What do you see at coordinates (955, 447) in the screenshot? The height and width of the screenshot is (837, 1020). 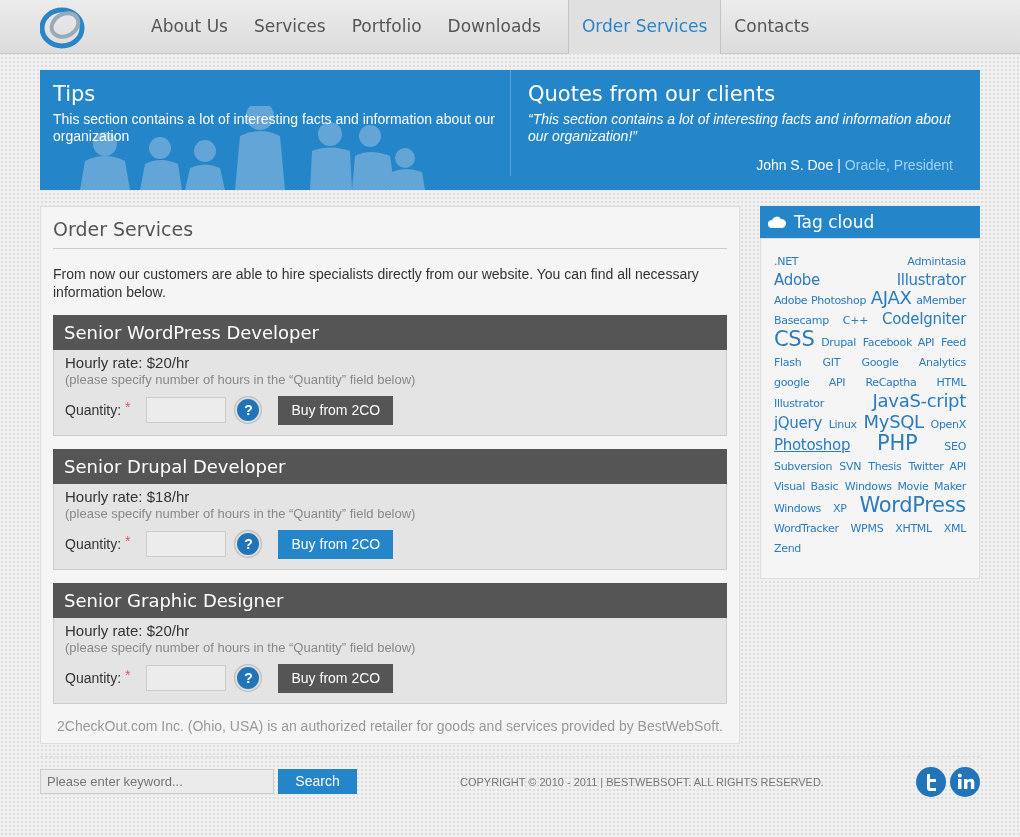 I see `tag-link: SEO` at bounding box center [955, 447].